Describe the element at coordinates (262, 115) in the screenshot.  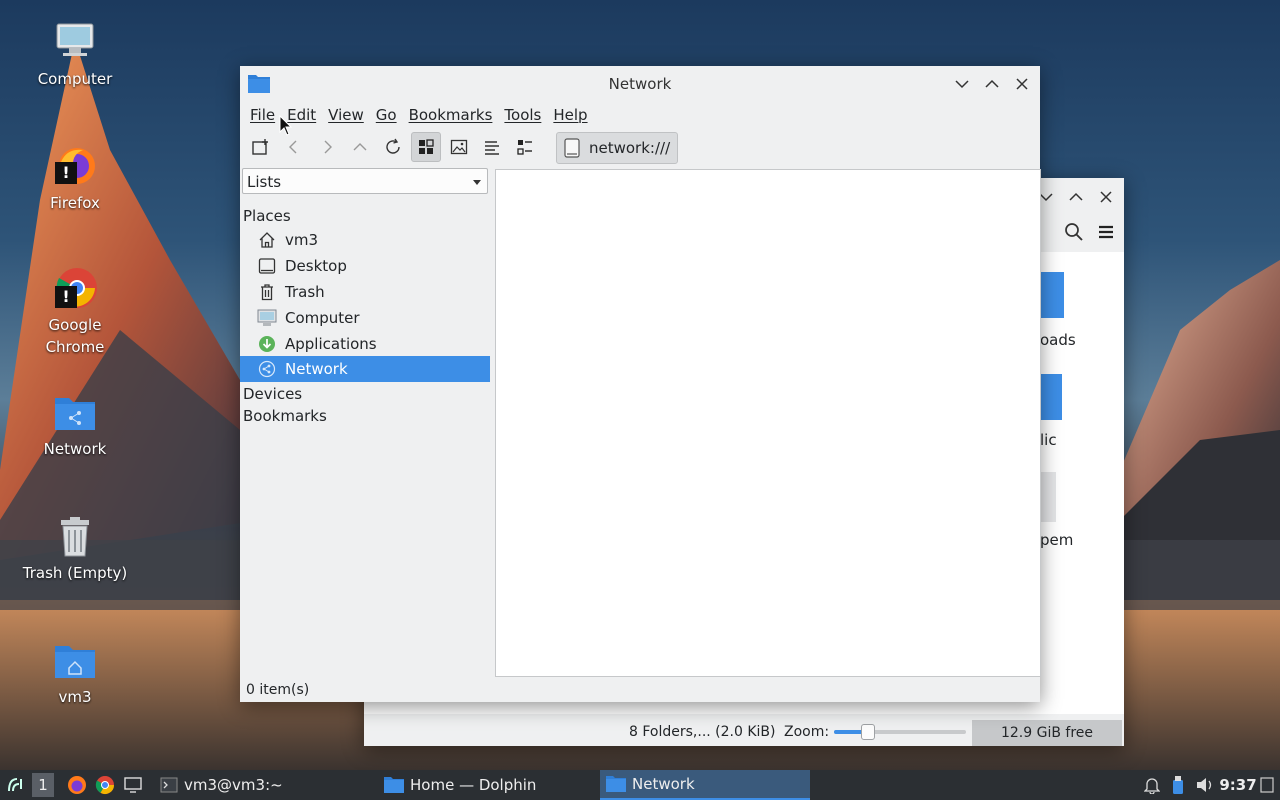
I see `menu-file: File` at that location.